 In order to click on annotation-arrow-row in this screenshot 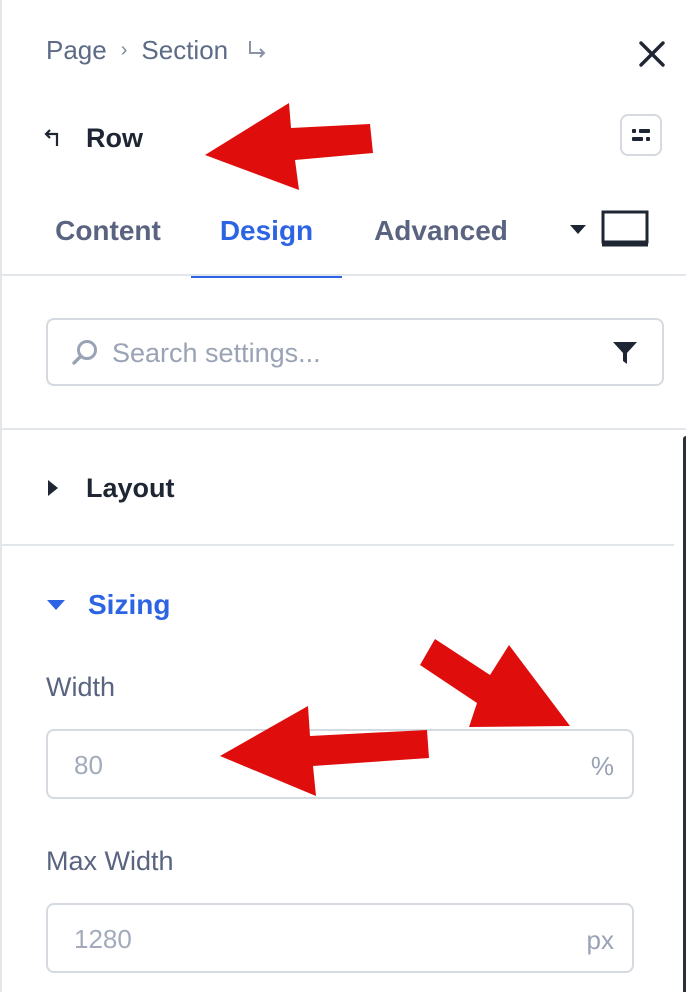, I will do `click(289, 146)`.